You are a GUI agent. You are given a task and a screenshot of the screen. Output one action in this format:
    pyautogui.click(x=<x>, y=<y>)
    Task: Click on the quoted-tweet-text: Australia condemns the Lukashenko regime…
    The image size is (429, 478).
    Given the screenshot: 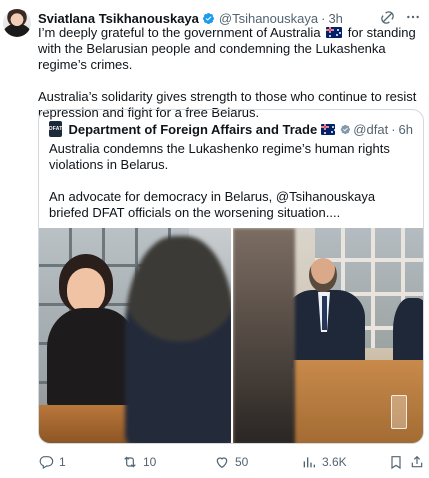 What is the action you would take?
    pyautogui.click(x=232, y=181)
    